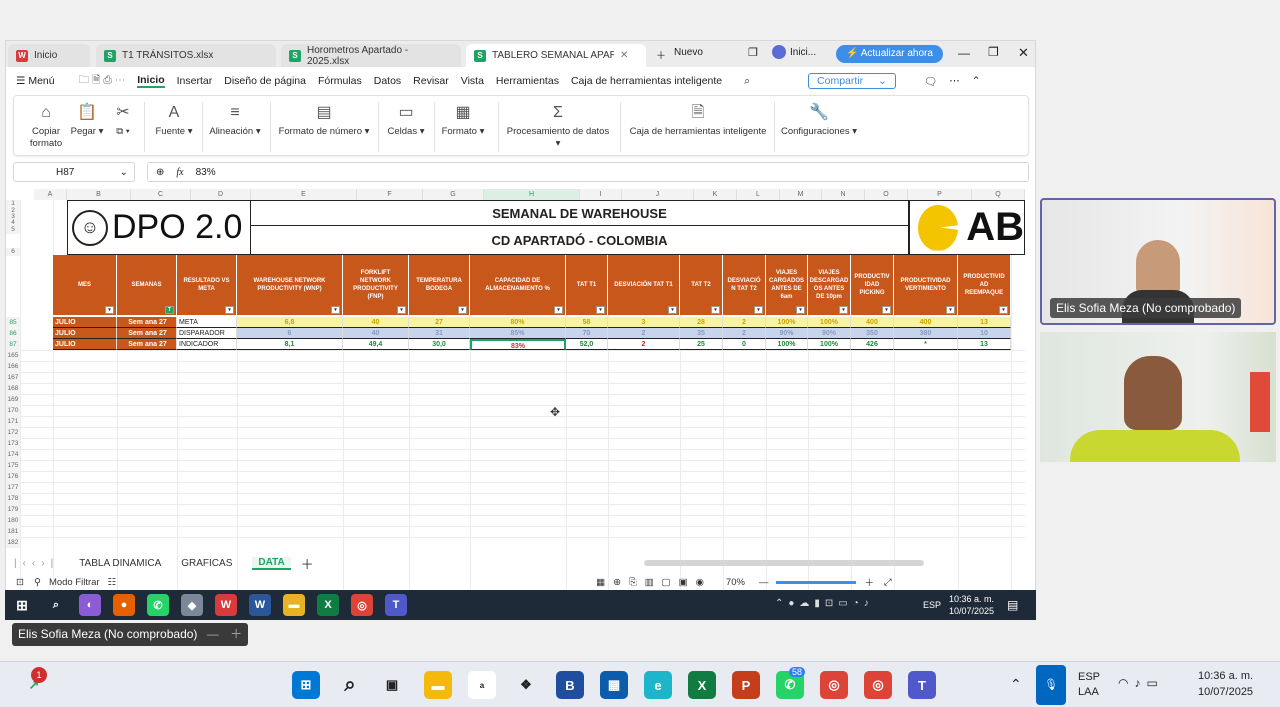  Describe the element at coordinates (654, 582) in the screenshot. I see `view-icons: ▦⊕⎘▥▢▣◉` at that location.